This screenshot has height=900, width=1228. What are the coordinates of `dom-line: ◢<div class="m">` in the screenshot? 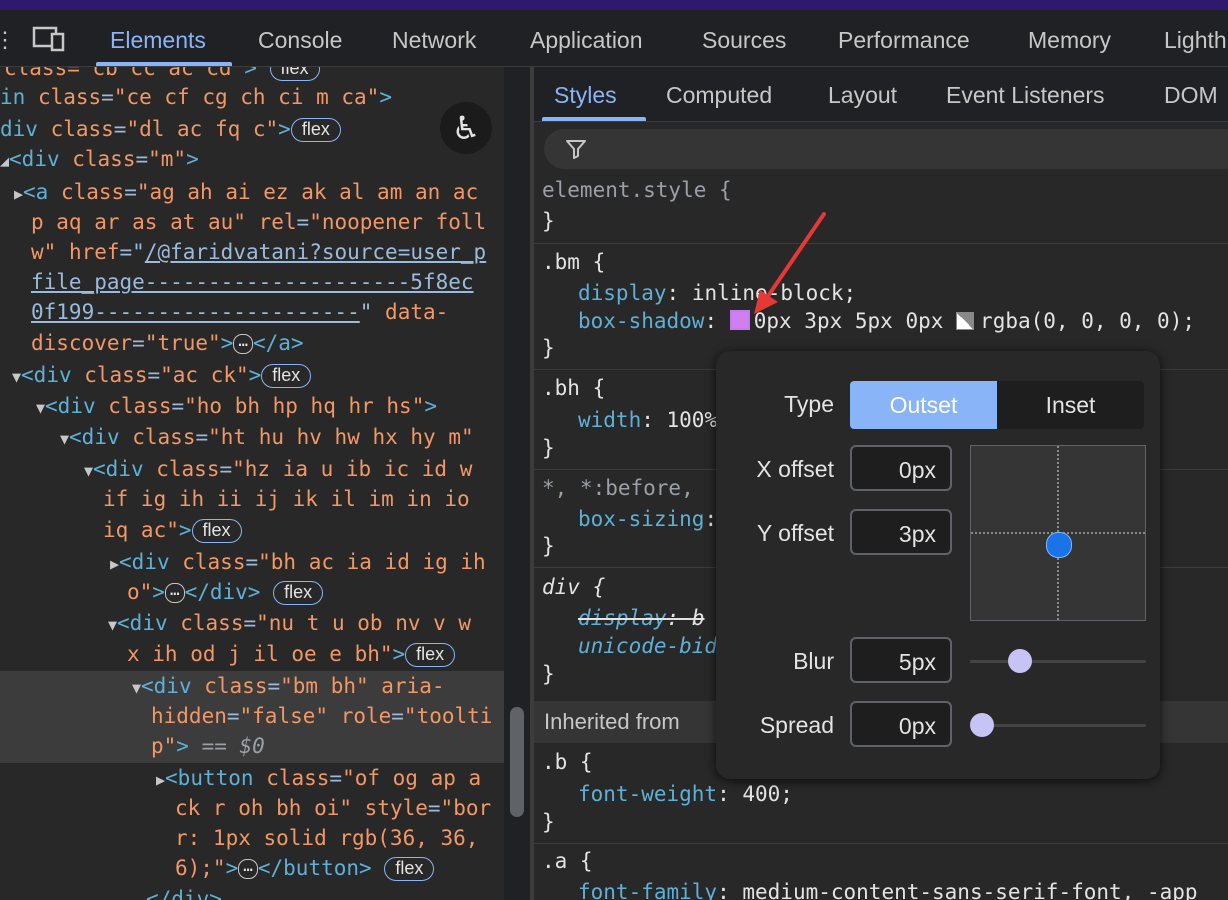 It's located at (99, 159).